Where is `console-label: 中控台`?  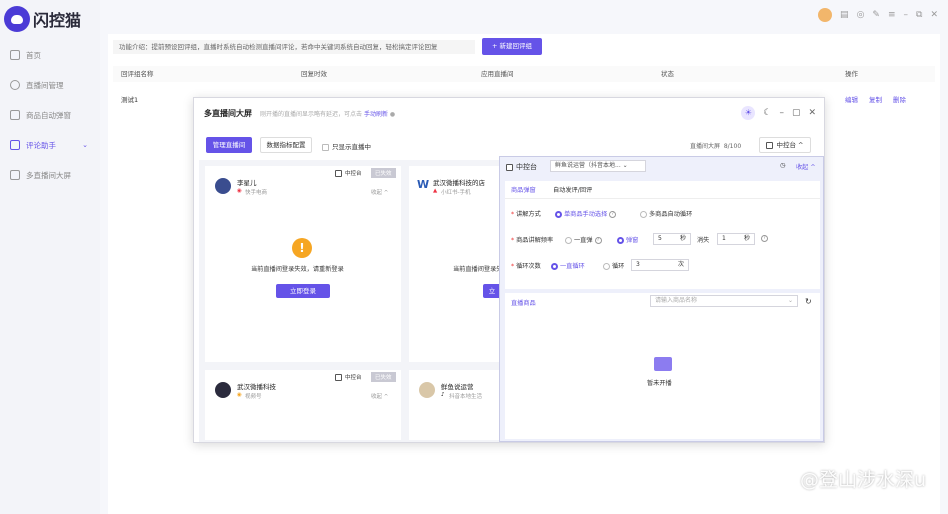
console-label: 中控台 is located at coordinates (786, 145).